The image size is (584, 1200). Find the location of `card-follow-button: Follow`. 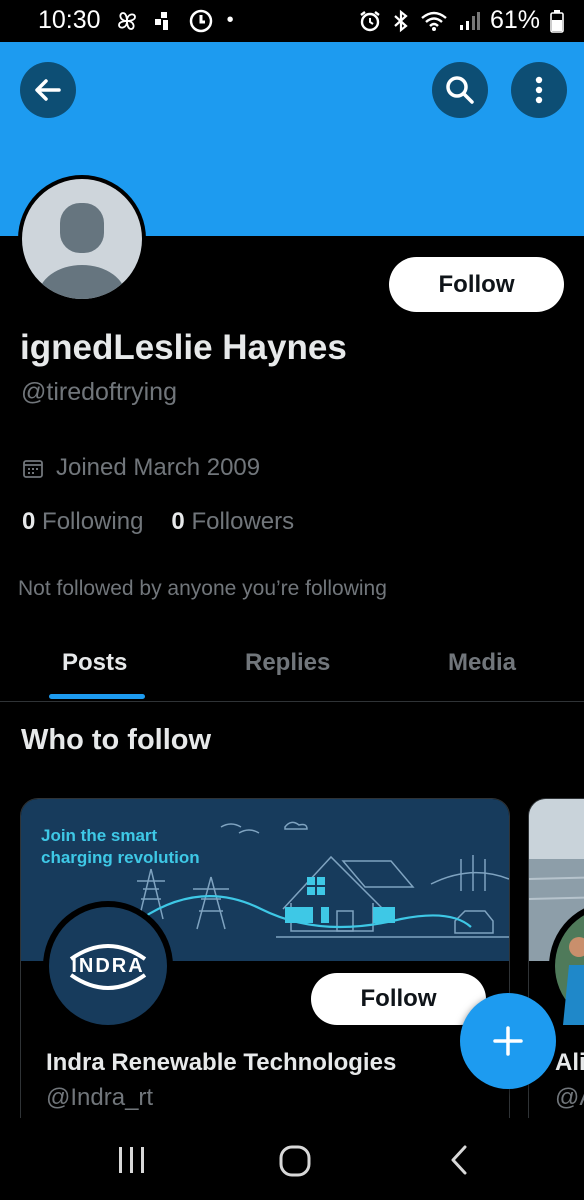

card-follow-button: Follow is located at coordinates (398, 999).